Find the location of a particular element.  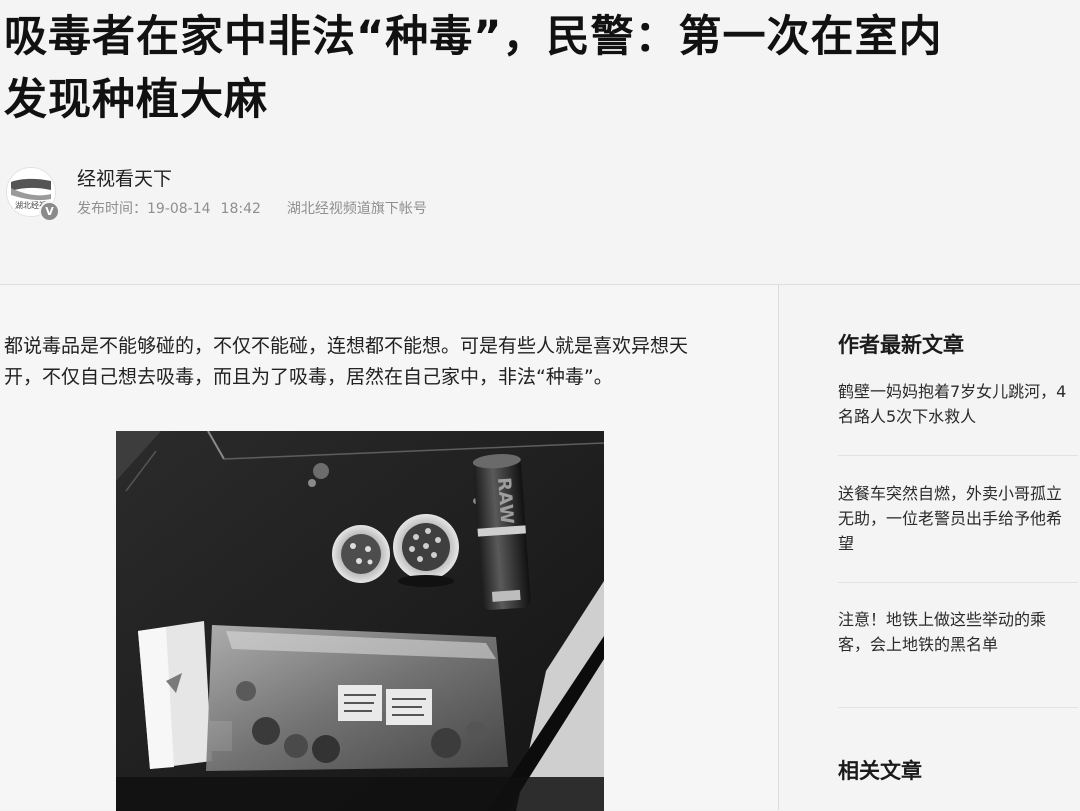

latest-article-item: 送餐车突然自燃，外卖小哥孤立 无助，一位老警员出手给予他希 望 is located at coordinates (957, 518).